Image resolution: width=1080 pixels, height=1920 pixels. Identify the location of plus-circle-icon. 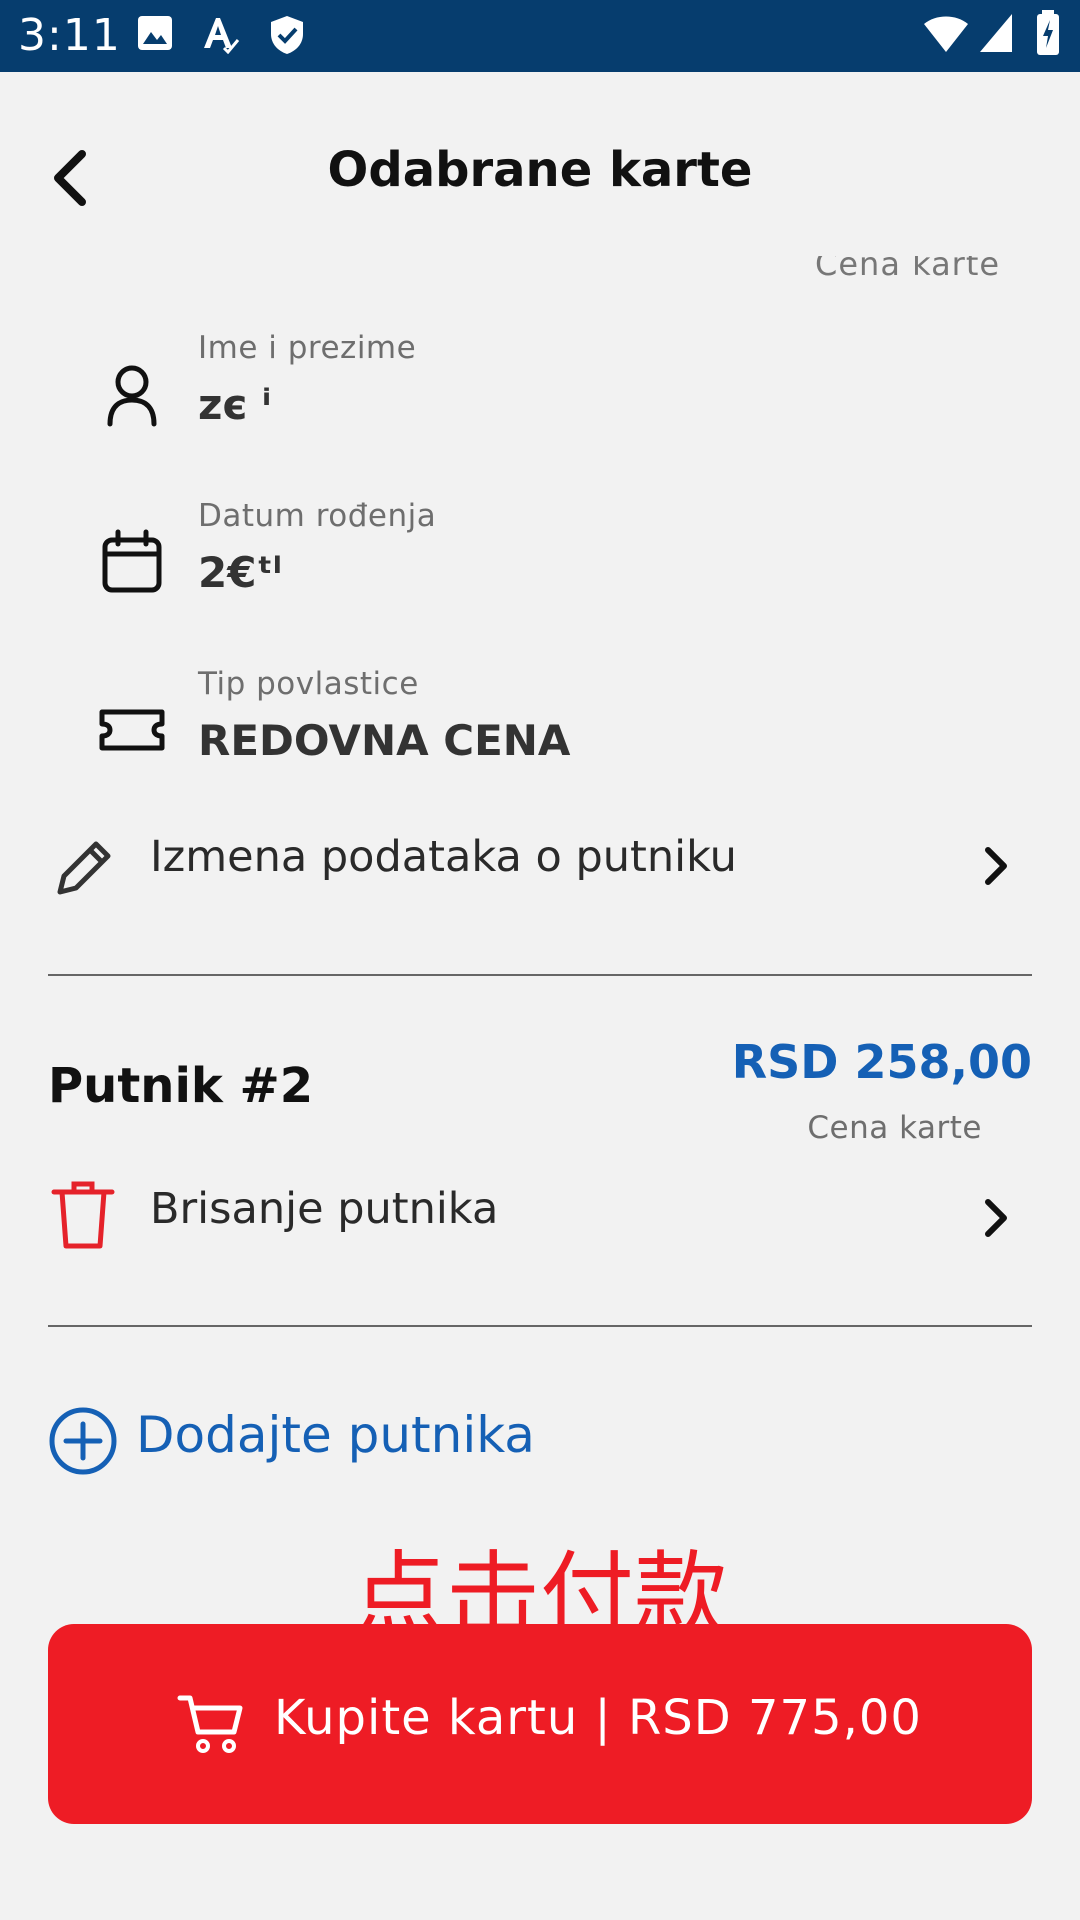
(83, 1441).